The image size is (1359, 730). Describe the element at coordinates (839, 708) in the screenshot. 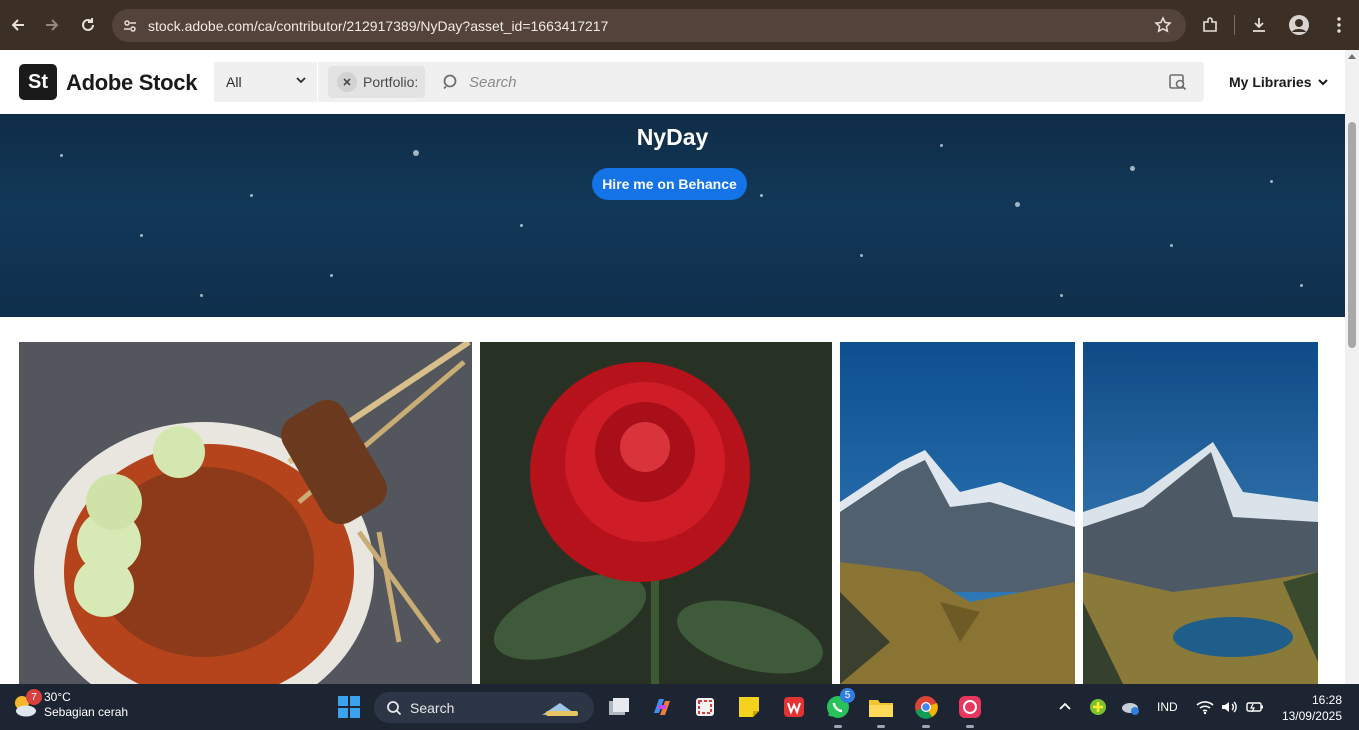

I see `whatsapp-app: 5` at that location.